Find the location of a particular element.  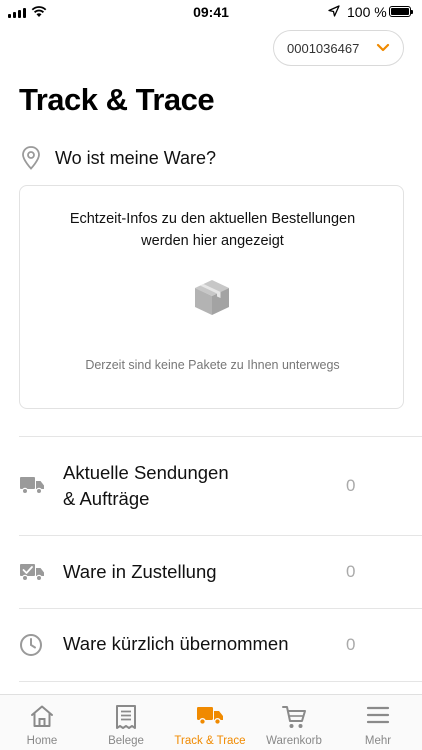

list-item-recently-received: Ware kürzlich übernommen 0 is located at coordinates (211, 645).